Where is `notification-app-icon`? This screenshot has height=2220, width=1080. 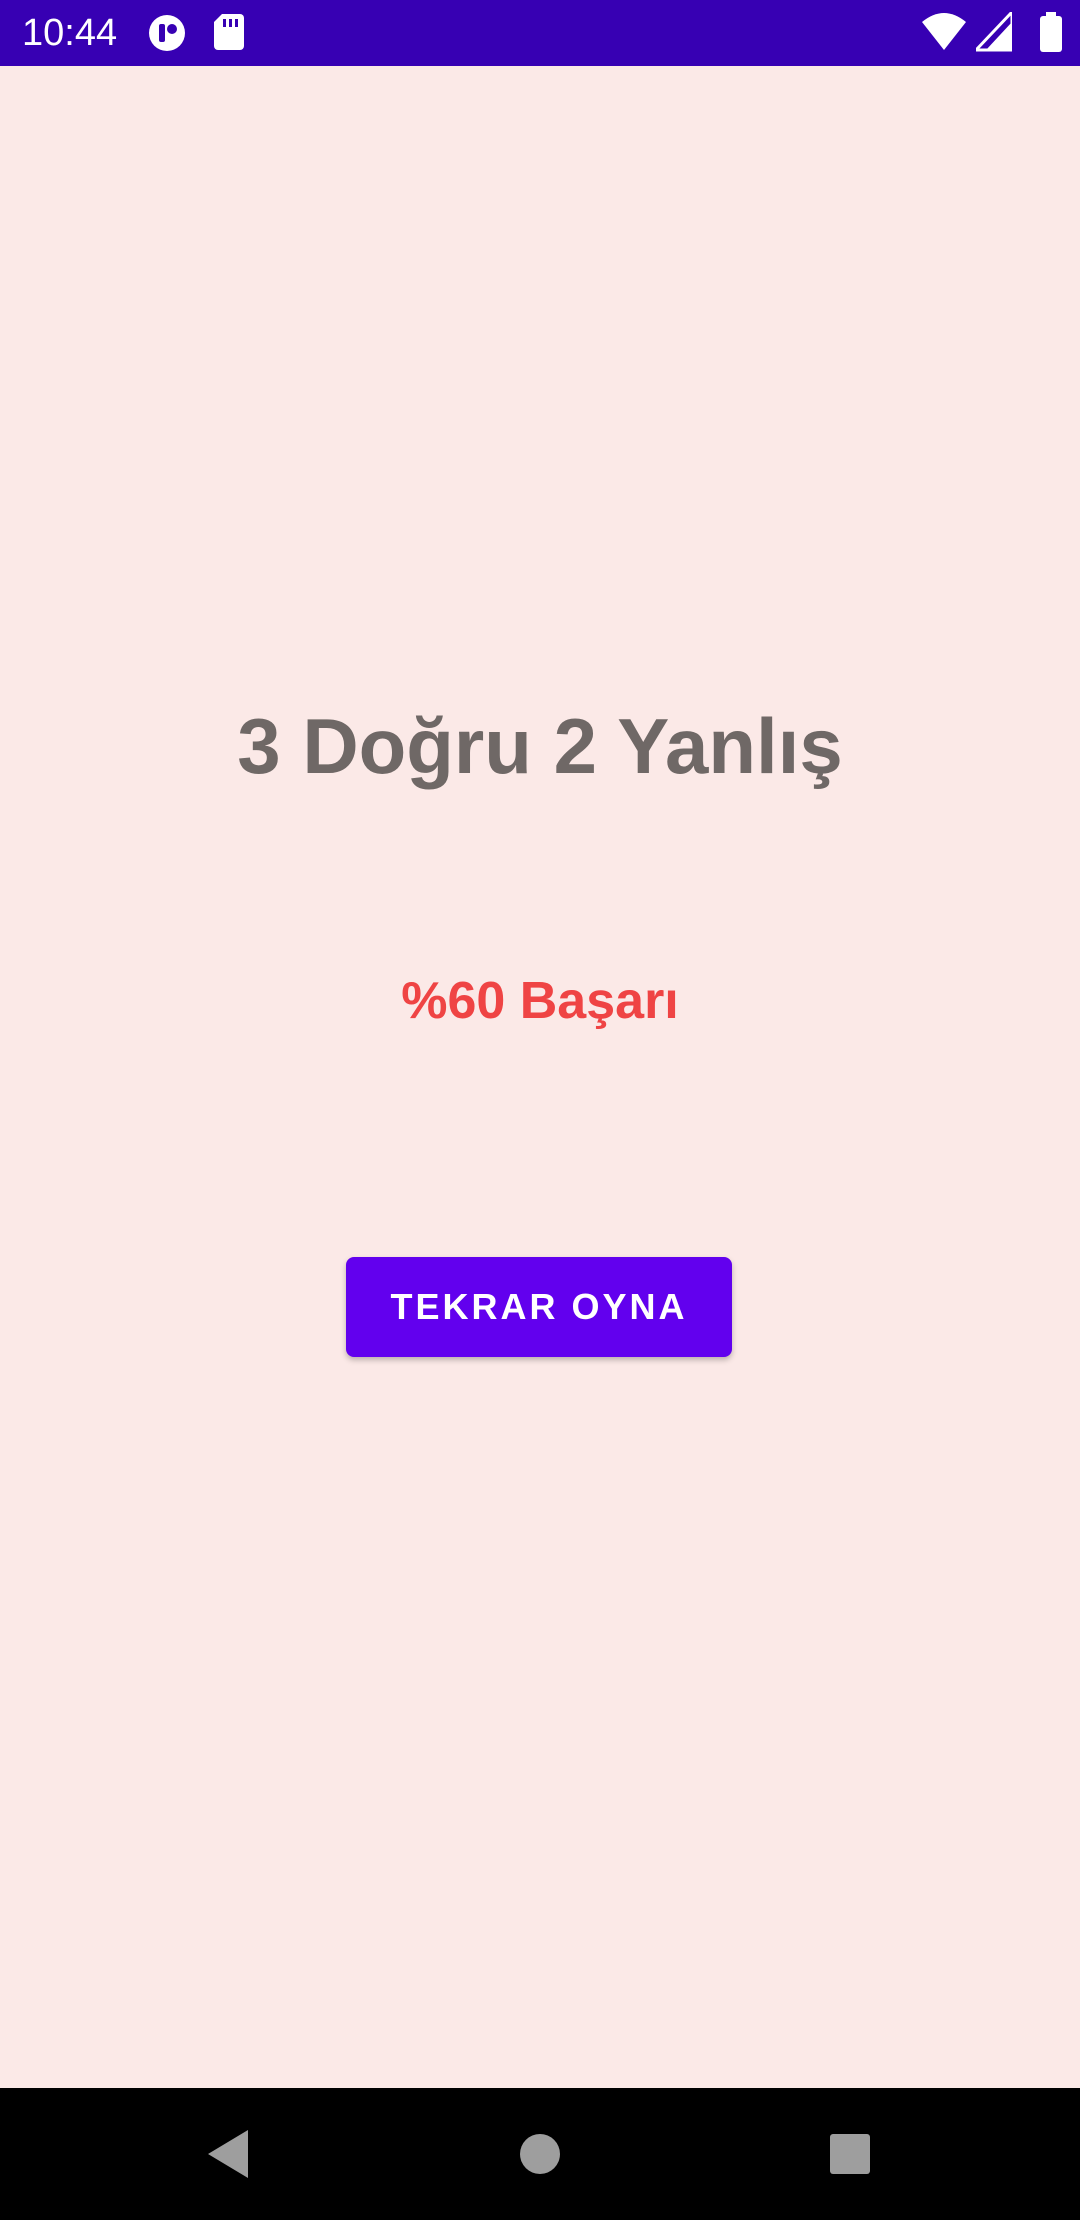
notification-app-icon is located at coordinates (167, 33).